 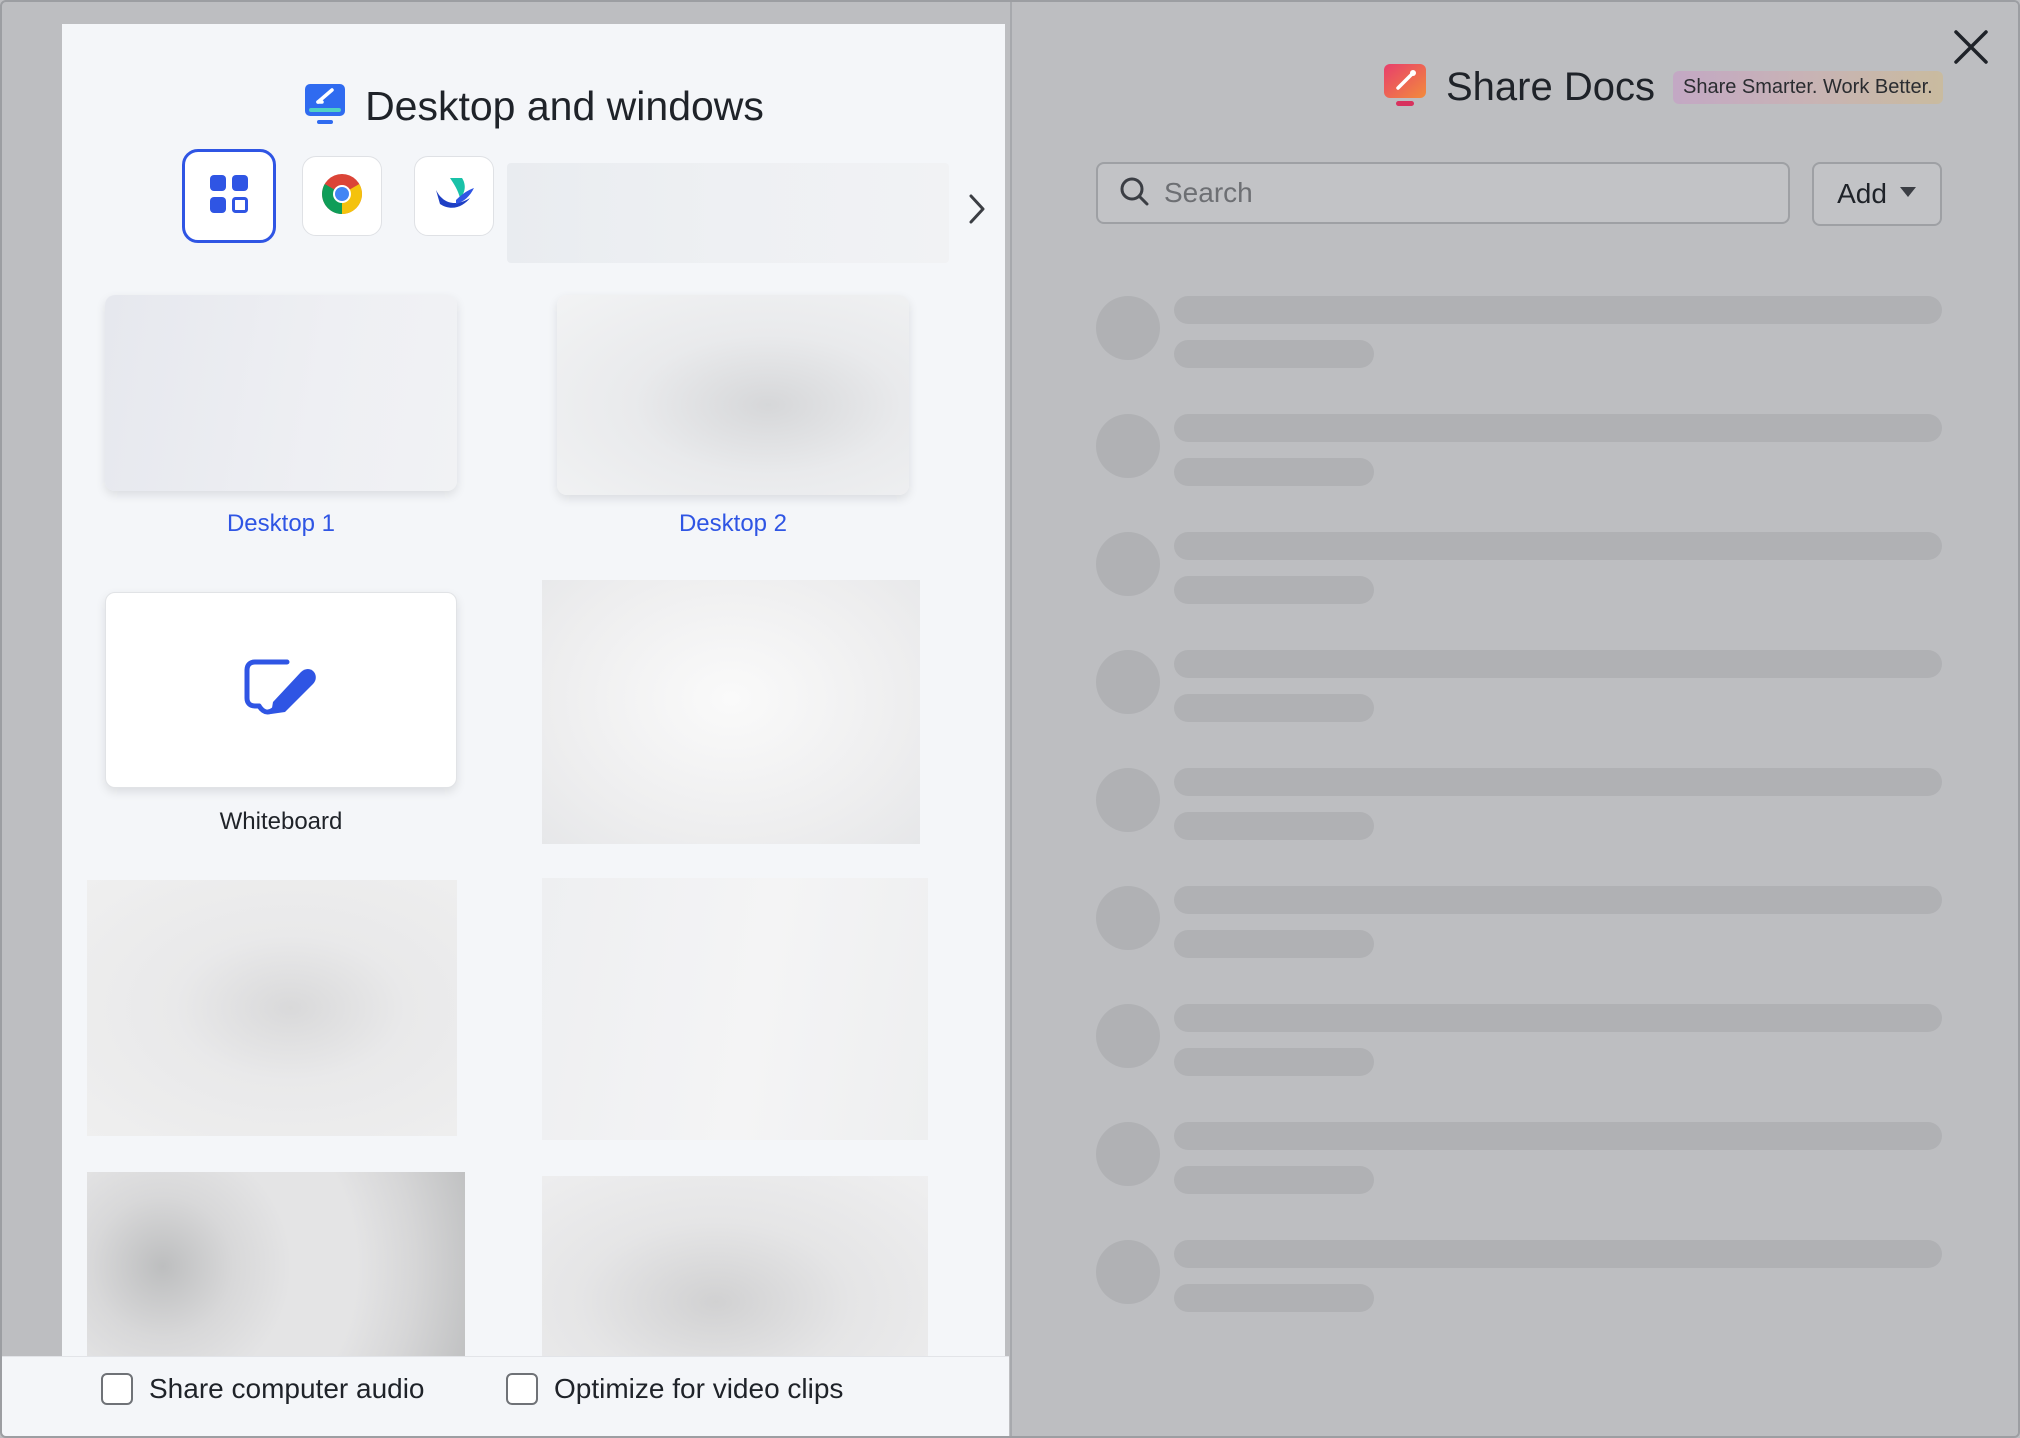 I want to click on optimize-video-option: Optimize for video clips, so click(x=674, y=1389).